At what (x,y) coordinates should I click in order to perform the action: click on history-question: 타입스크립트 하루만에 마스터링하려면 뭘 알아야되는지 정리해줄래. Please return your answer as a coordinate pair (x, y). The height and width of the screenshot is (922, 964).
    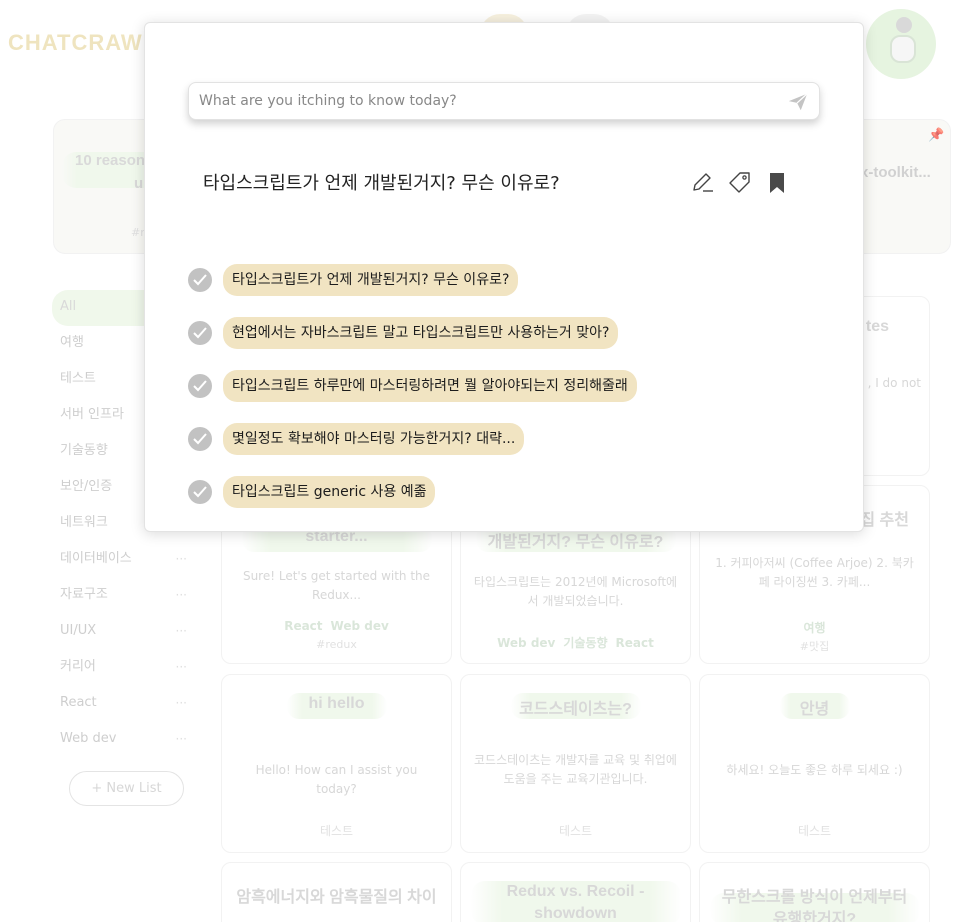
    Looking at the image, I should click on (430, 386).